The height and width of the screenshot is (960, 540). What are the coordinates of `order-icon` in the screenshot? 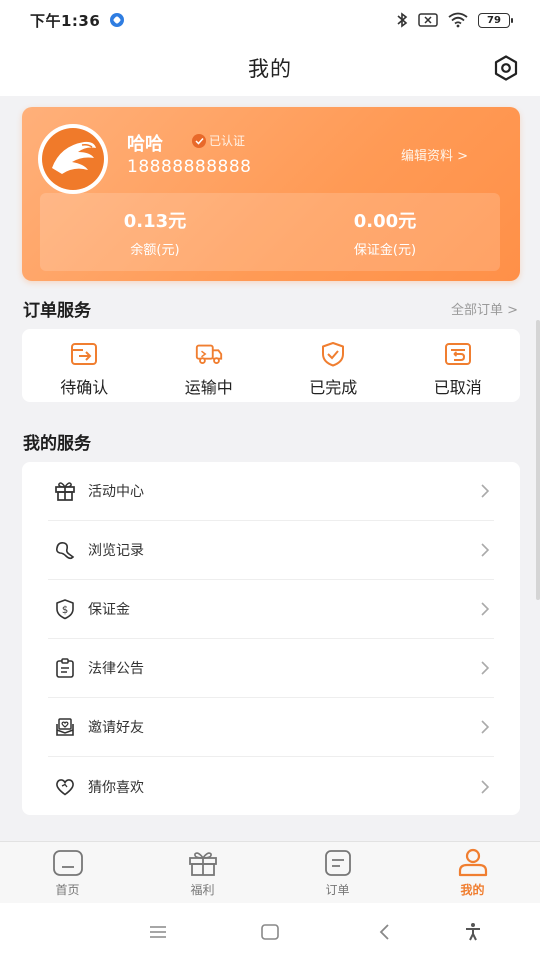 It's located at (338, 863).